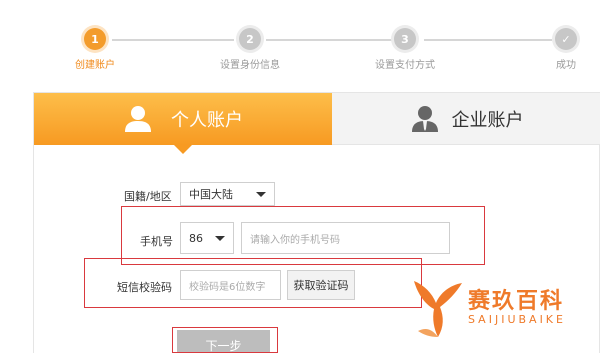  What do you see at coordinates (566, 65) in the screenshot?
I see `step-label: 成功` at bounding box center [566, 65].